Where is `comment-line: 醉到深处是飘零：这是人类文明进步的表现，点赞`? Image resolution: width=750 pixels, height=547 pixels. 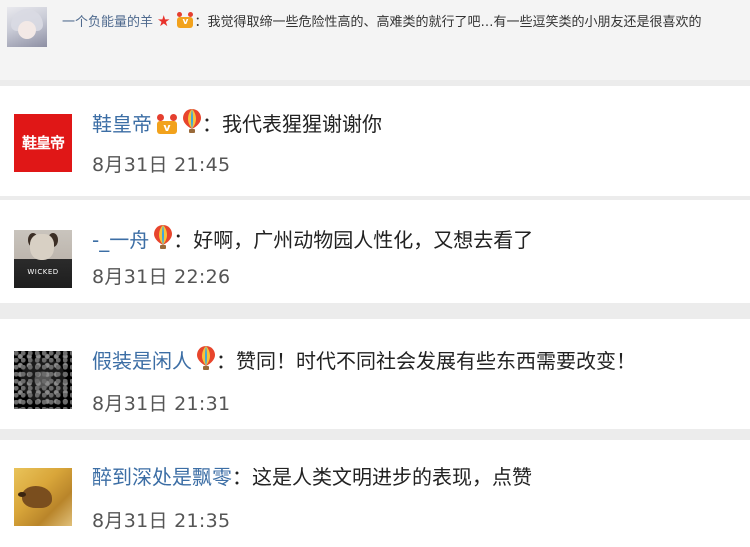
comment-line: 醉到深处是飘零：这是人类文明进步的表现，点赞 is located at coordinates (312, 477).